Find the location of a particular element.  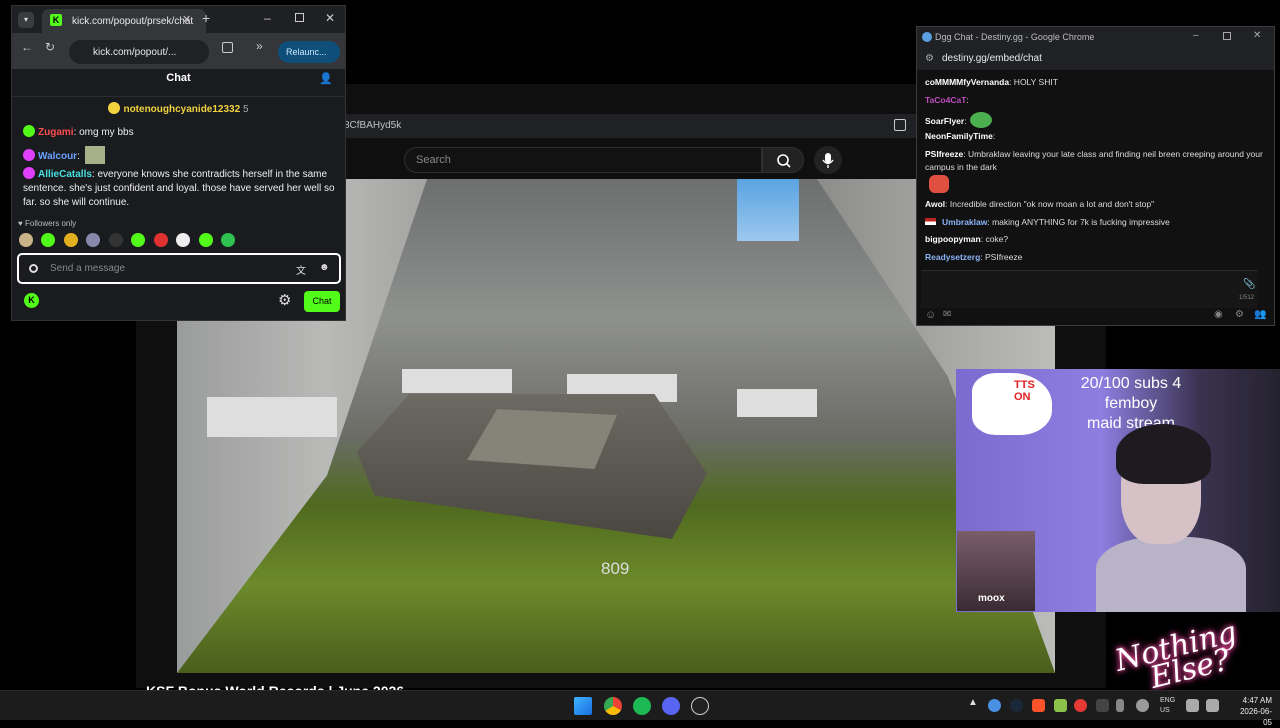

discord-icon is located at coordinates (671, 706).